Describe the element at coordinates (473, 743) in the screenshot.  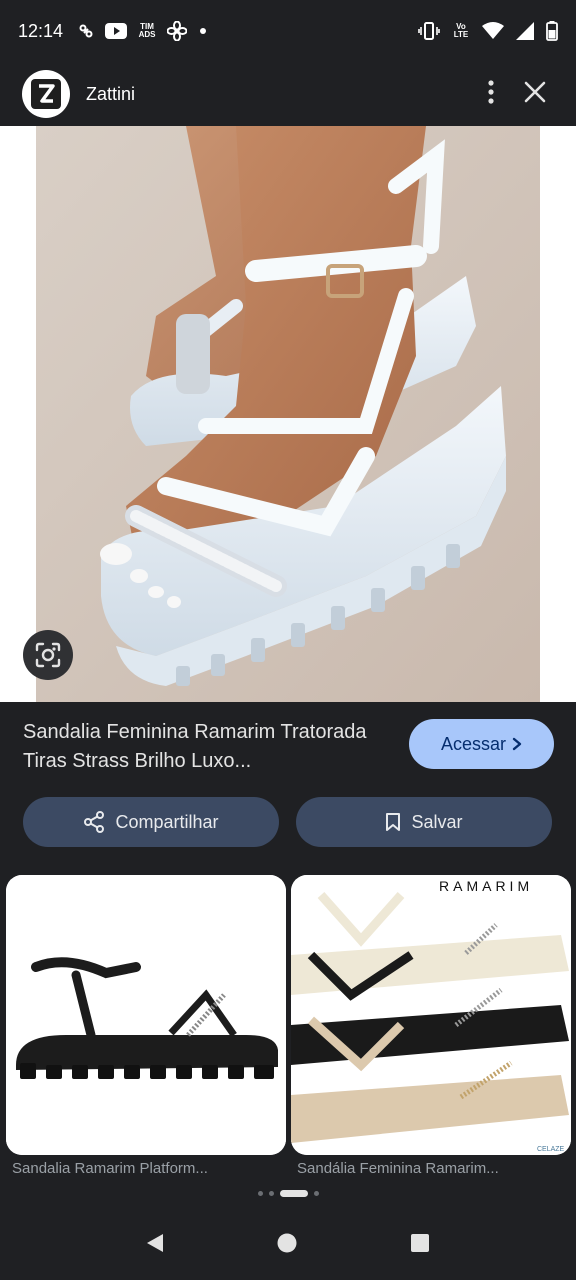
I see `visit-label: Acessar` at that location.